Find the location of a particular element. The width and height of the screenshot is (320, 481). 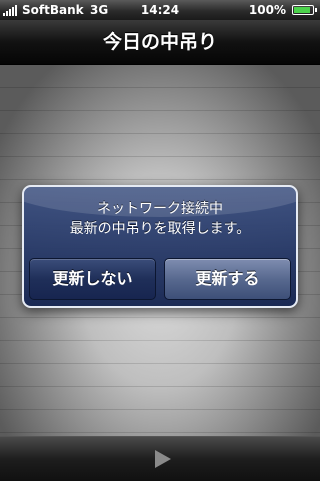

battery-icon is located at coordinates (304, 10).